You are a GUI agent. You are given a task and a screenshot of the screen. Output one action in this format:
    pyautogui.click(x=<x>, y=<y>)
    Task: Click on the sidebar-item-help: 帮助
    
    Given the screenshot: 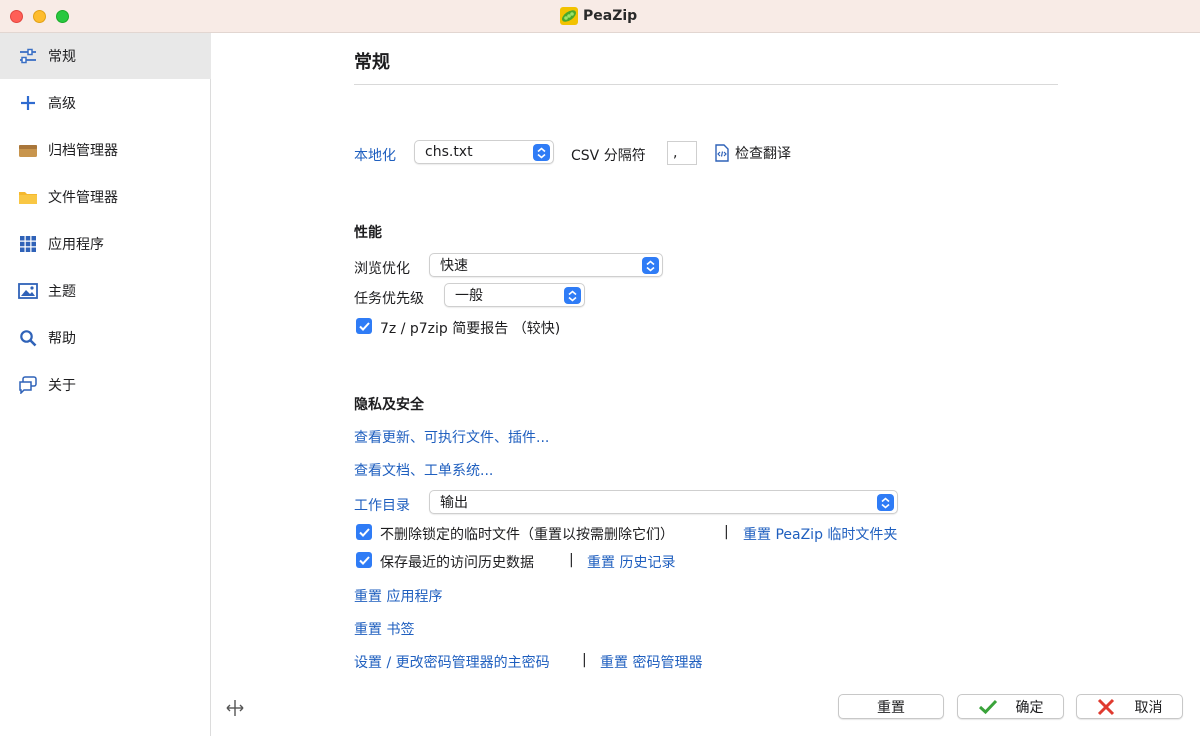 What is the action you would take?
    pyautogui.click(x=105, y=338)
    